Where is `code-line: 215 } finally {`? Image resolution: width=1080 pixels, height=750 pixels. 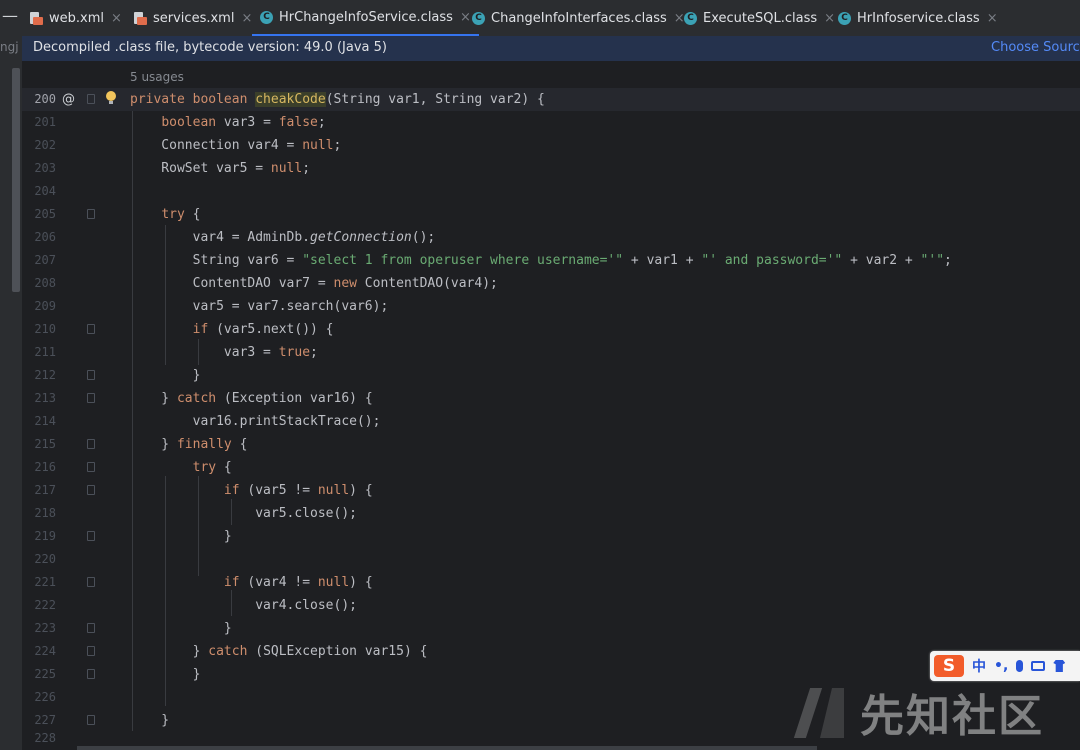
code-line: 215 } finally { is located at coordinates (551, 444).